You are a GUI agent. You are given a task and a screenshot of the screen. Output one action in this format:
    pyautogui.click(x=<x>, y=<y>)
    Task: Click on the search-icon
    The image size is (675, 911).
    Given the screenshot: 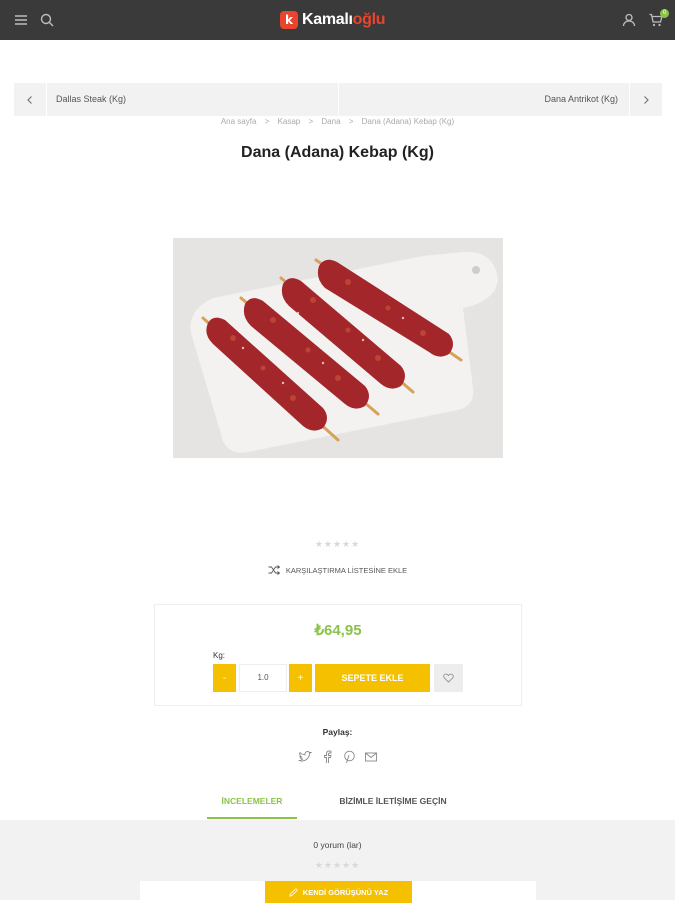 What is the action you would take?
    pyautogui.click(x=47, y=20)
    